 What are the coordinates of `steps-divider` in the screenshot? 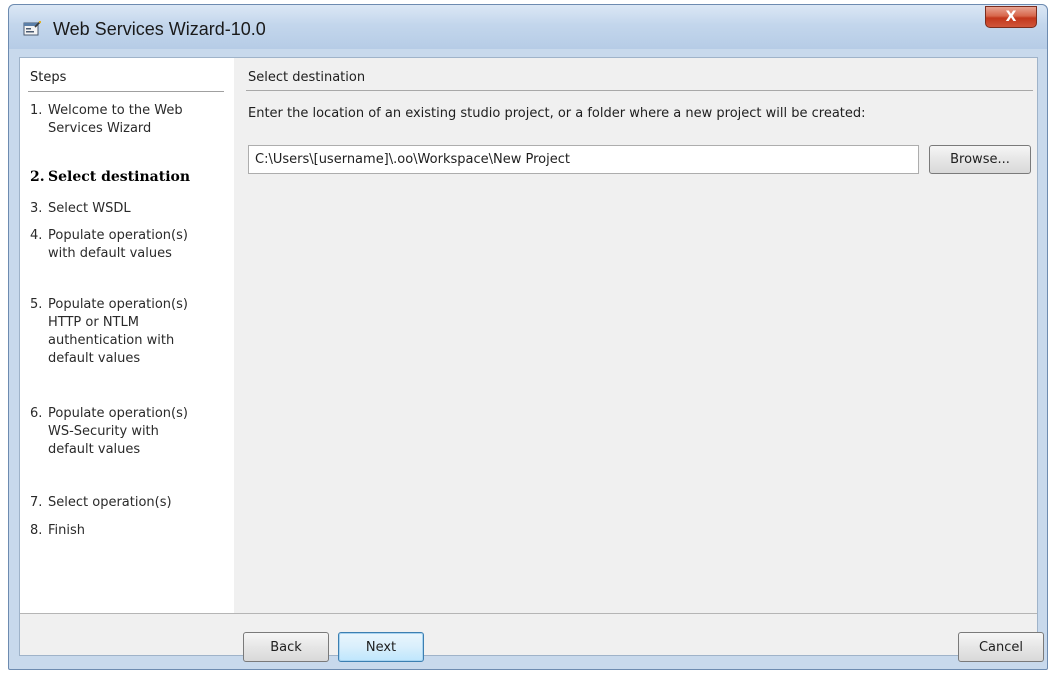 It's located at (126, 91).